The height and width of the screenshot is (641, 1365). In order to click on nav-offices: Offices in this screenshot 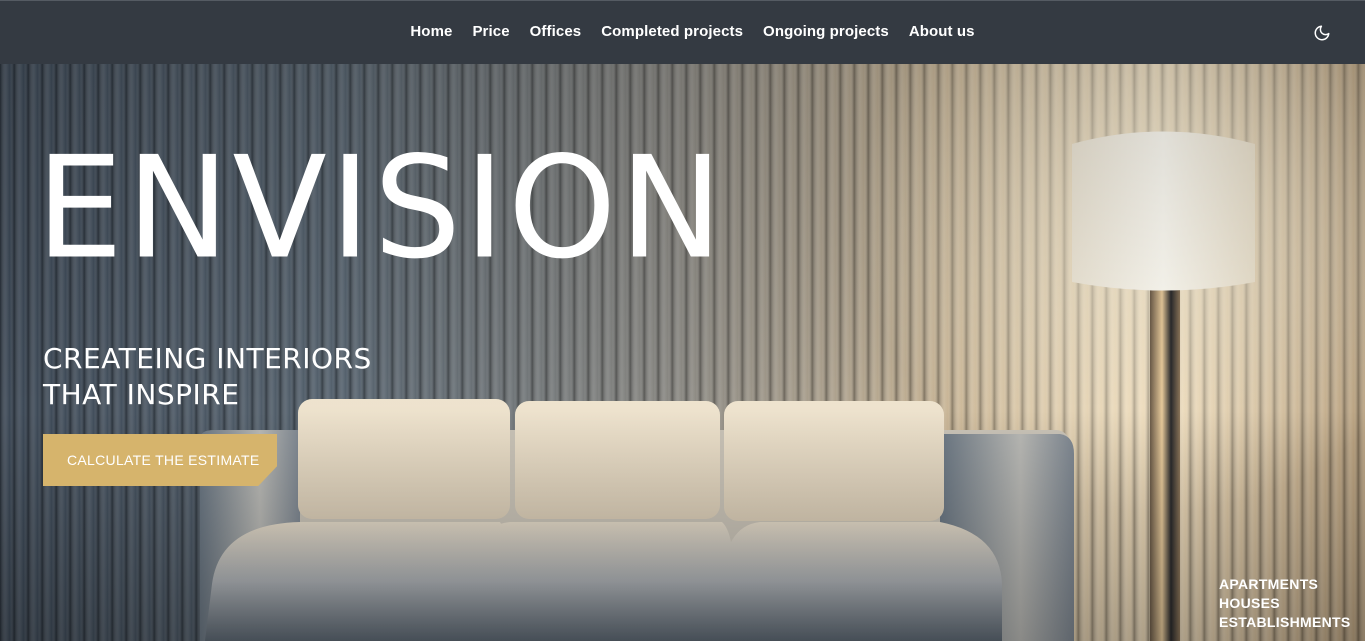, I will do `click(556, 31)`.